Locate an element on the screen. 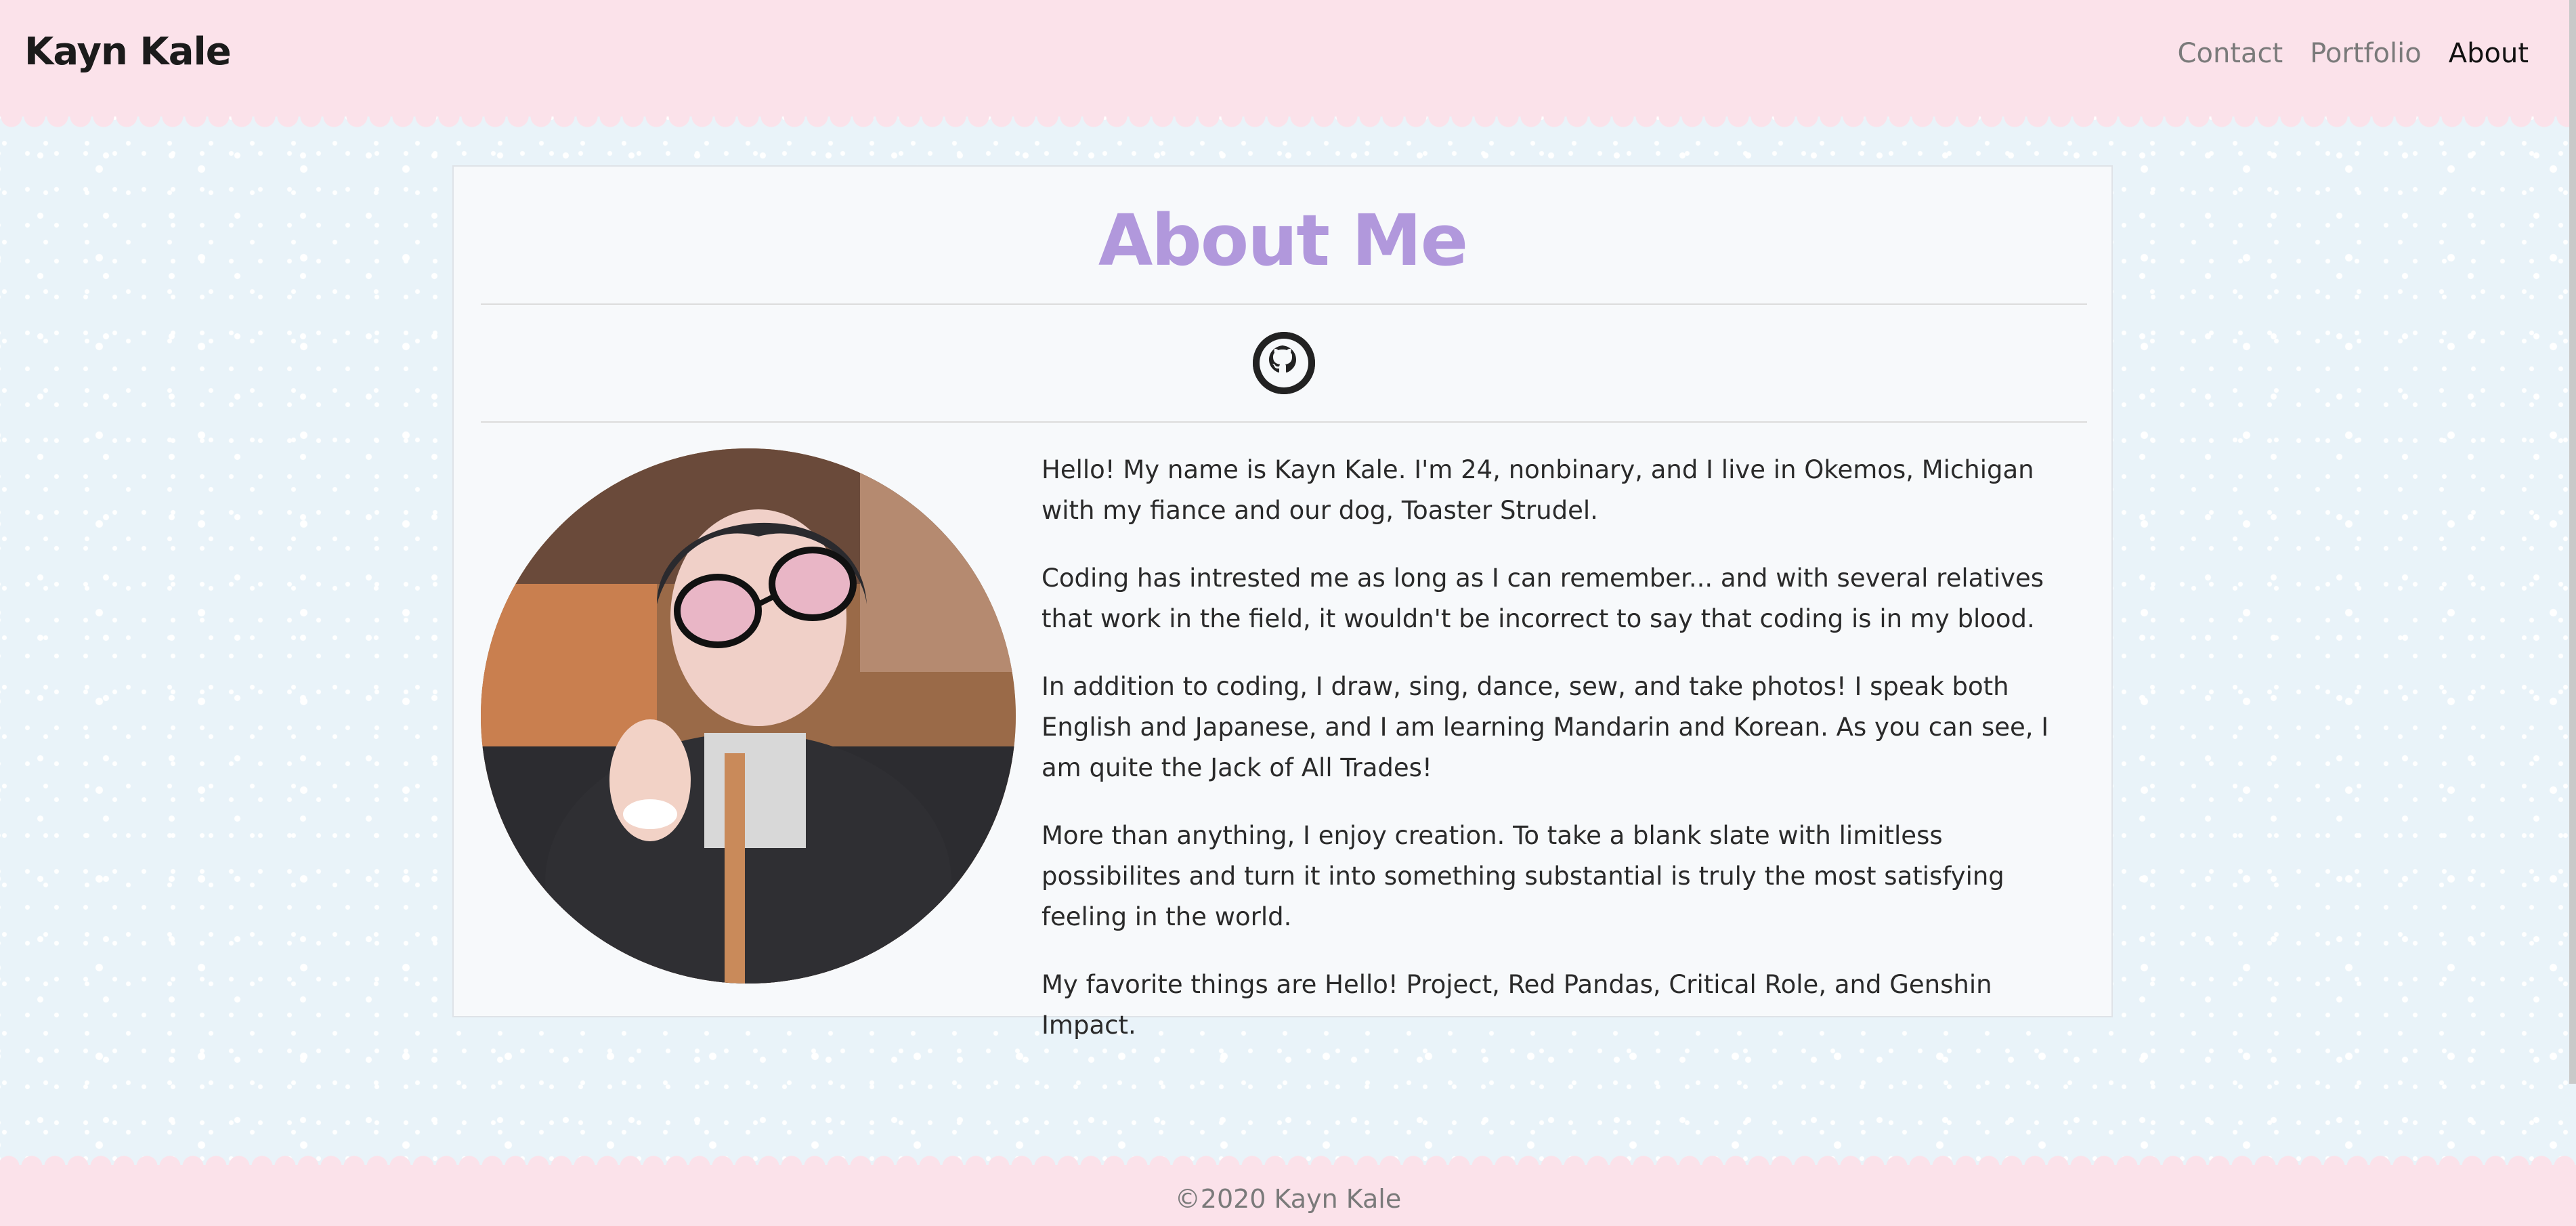  profile-photo is located at coordinates (748, 716).